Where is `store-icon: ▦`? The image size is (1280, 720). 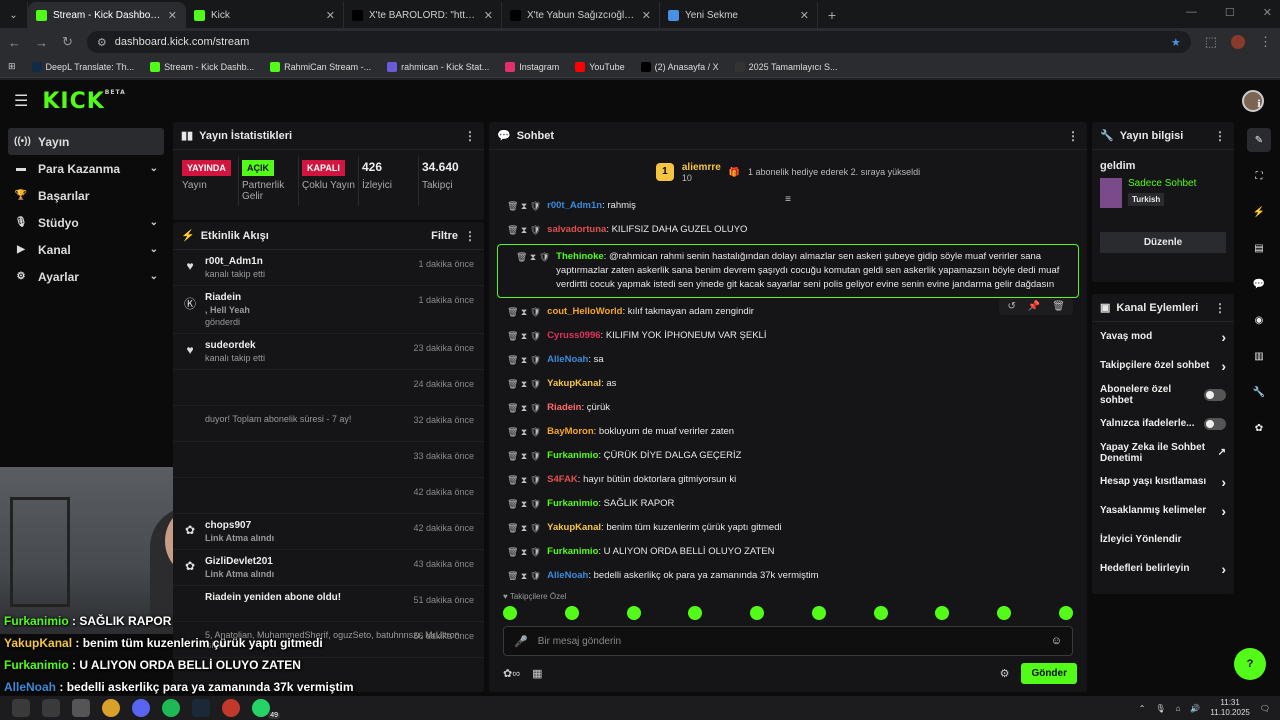 store-icon: ▦ is located at coordinates (537, 673).